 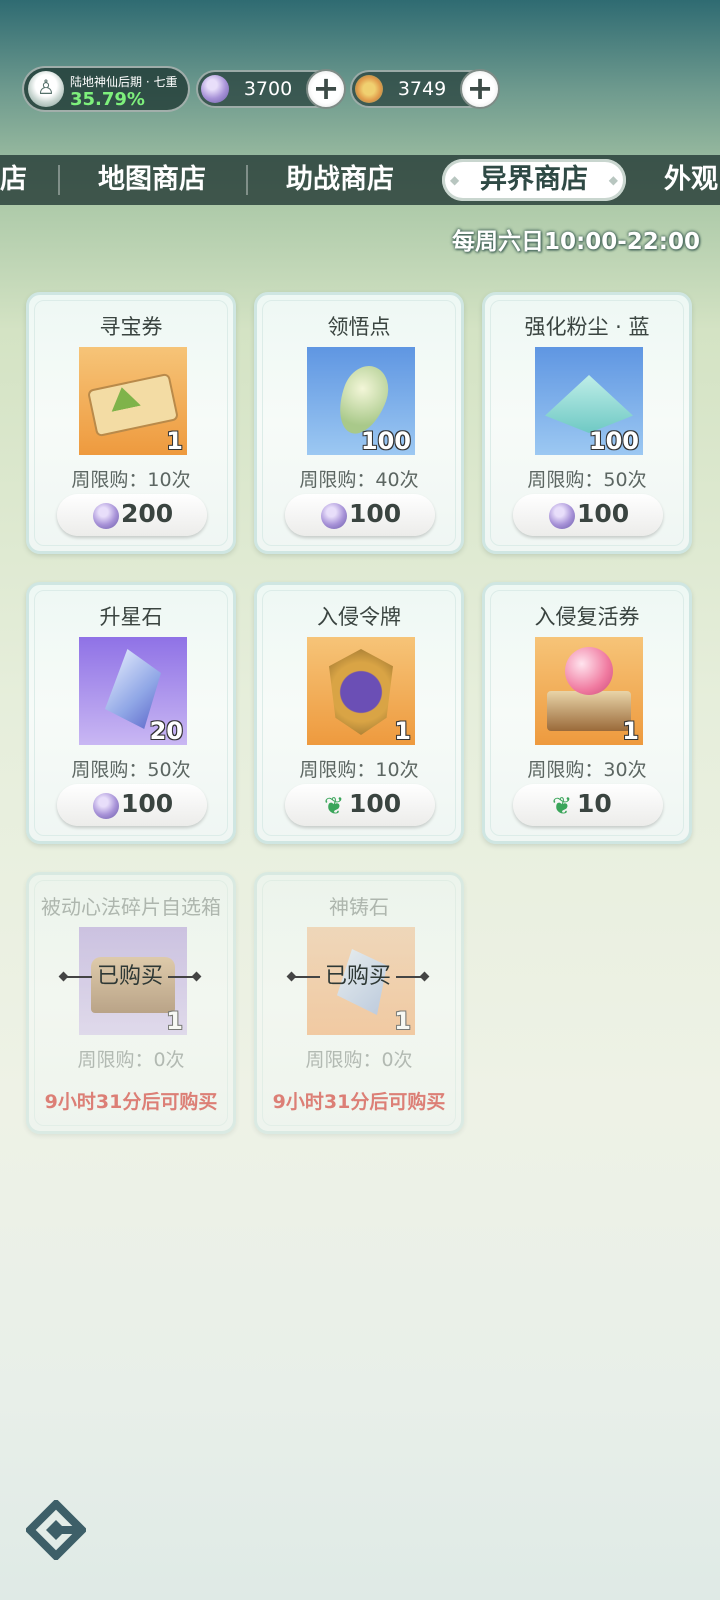 I want to click on avatar-icon: ♙, so click(x=46, y=87).